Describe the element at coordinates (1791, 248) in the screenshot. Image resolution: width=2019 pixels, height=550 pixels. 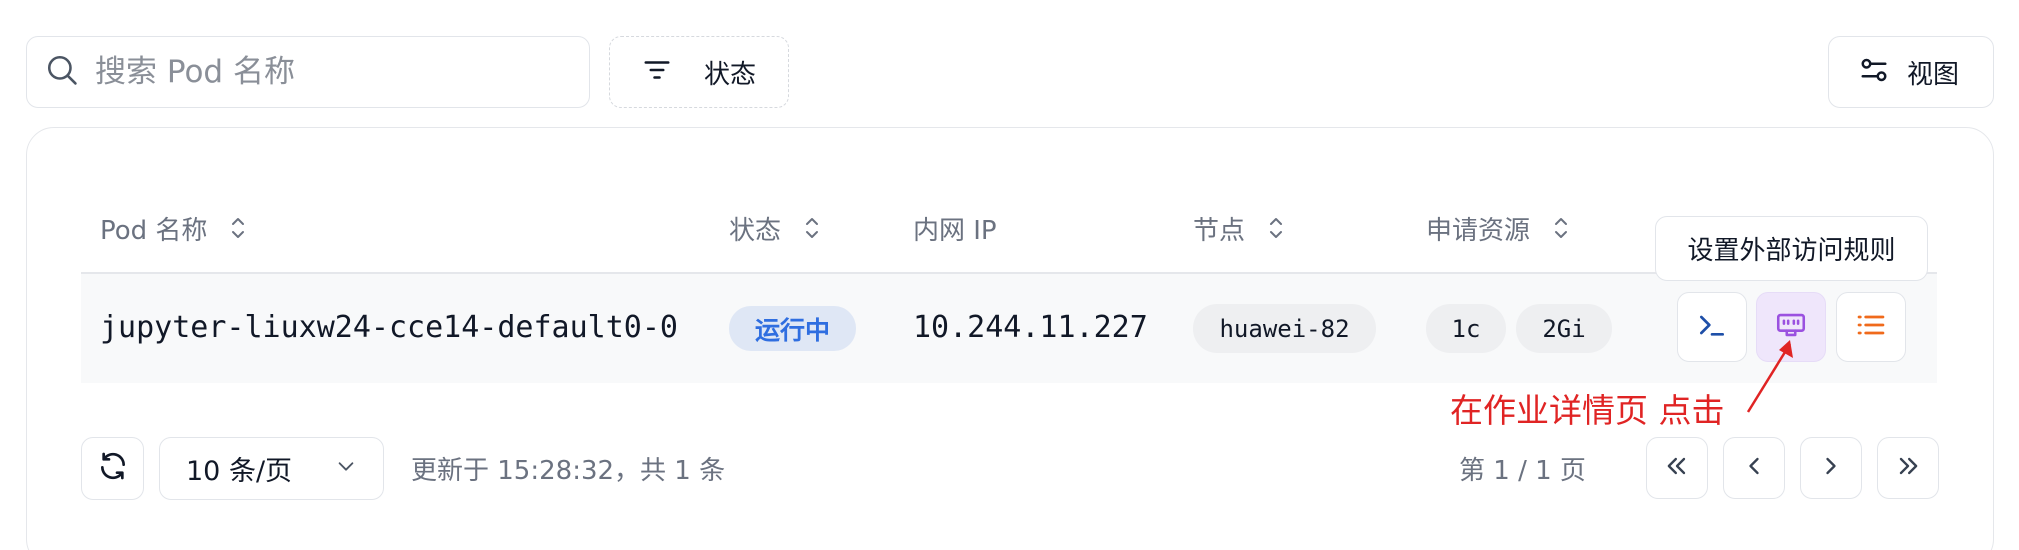
I see `external-access-tooltip: 设置外部访问规则` at that location.